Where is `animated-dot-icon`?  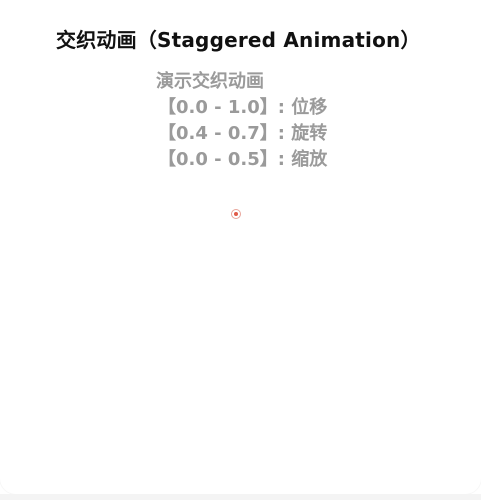 animated-dot-icon is located at coordinates (236, 214).